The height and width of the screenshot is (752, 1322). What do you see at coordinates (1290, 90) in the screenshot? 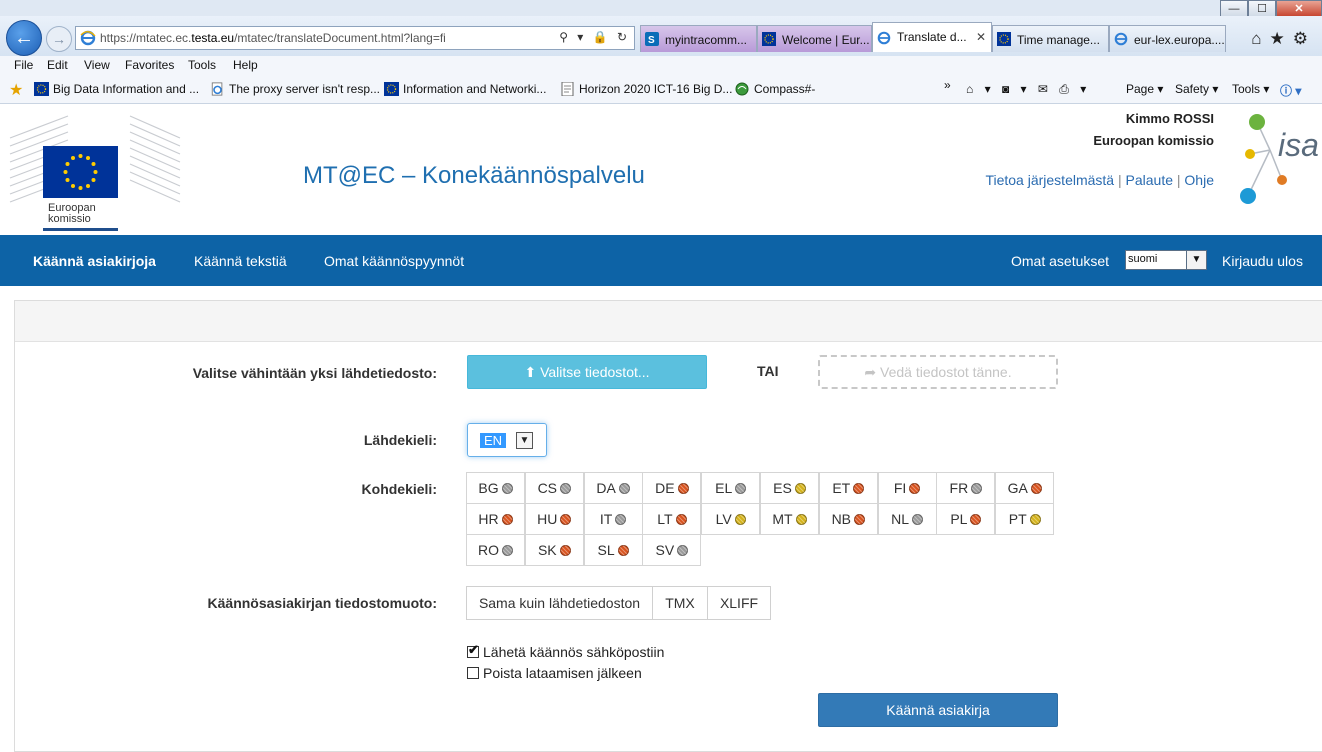
I see `help-icon: ⓘ ▾` at bounding box center [1290, 90].